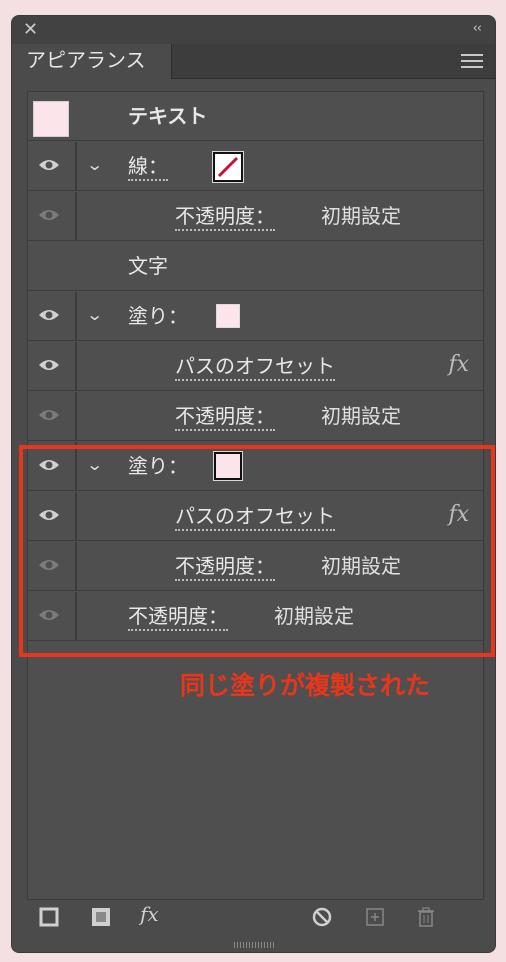 The height and width of the screenshot is (962, 506). I want to click on row-stroke: ⌄ 線：, so click(255, 166).